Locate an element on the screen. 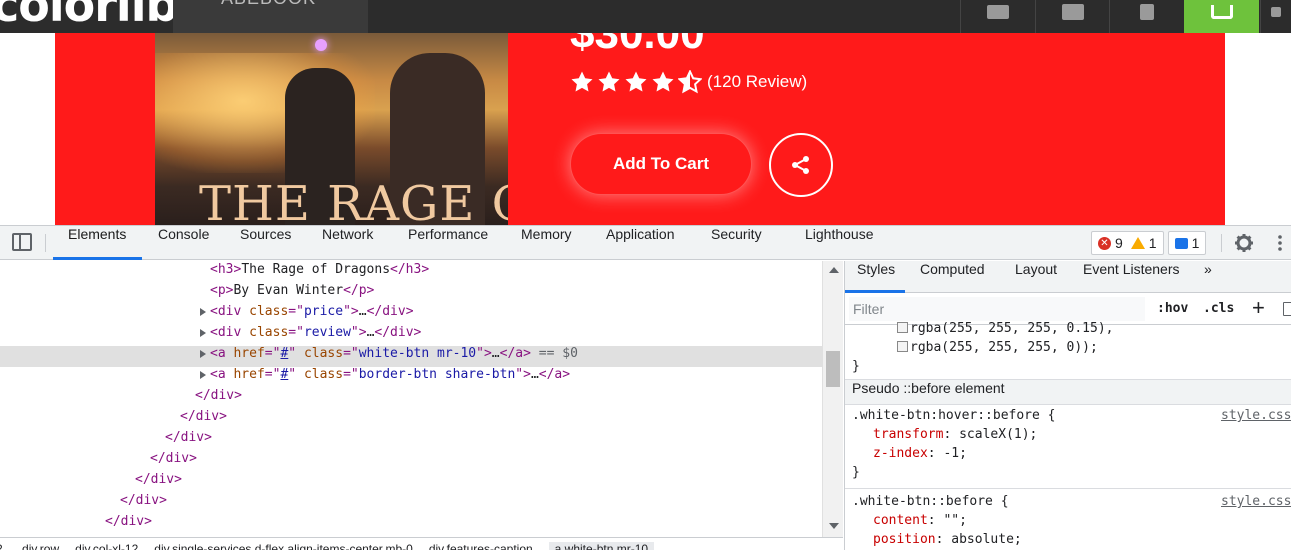 This screenshot has width=1291, height=550. buy-button is located at coordinates (1221, 16).